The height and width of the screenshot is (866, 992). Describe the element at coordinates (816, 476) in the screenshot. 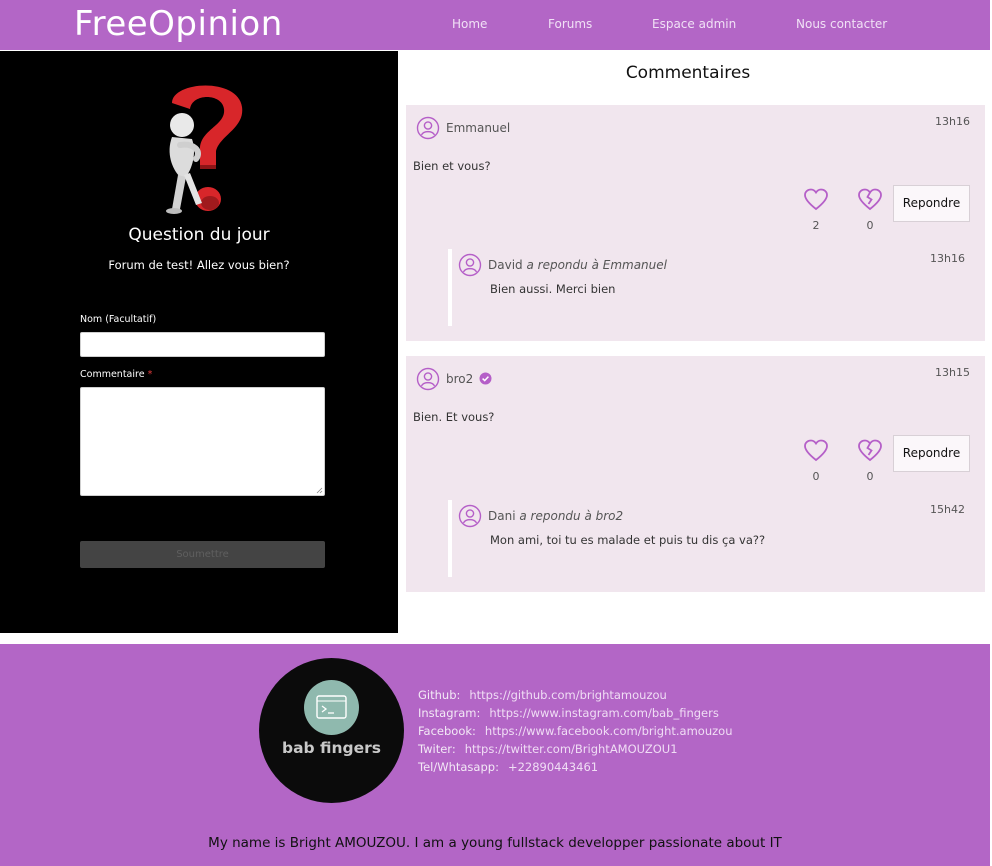

I see `like-count: 0` at that location.